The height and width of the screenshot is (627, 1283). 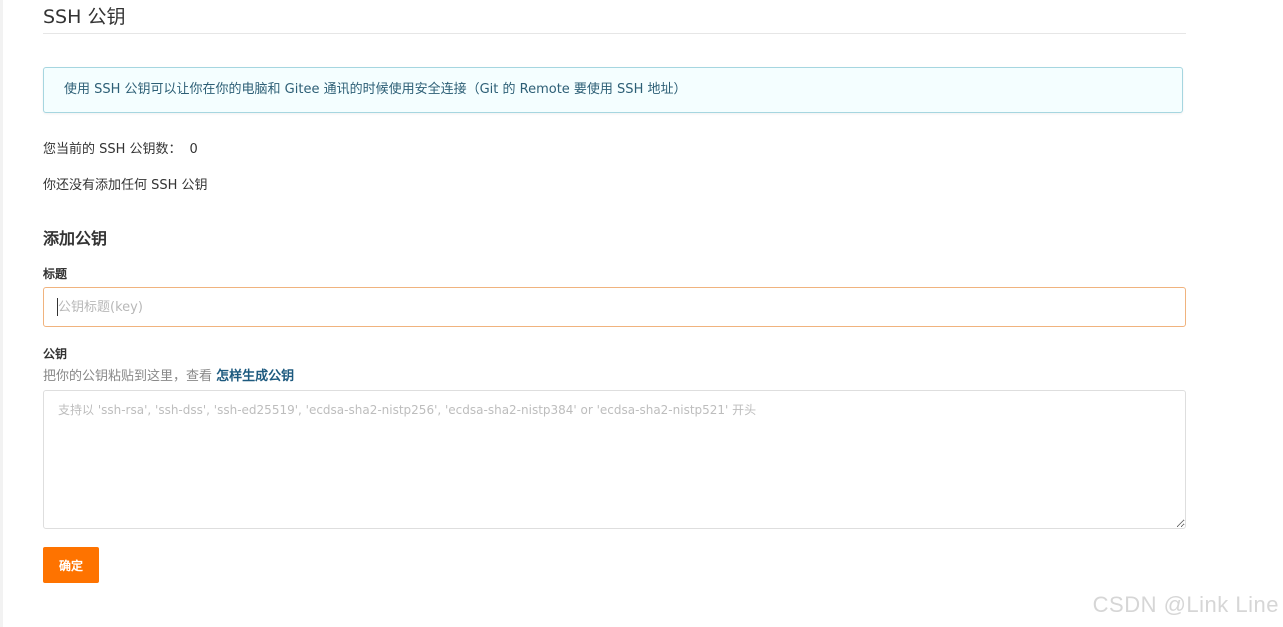 What do you see at coordinates (125, 185) in the screenshot?
I see `empty-keys-message: 你还没有添加任何 SSH 公钥` at bounding box center [125, 185].